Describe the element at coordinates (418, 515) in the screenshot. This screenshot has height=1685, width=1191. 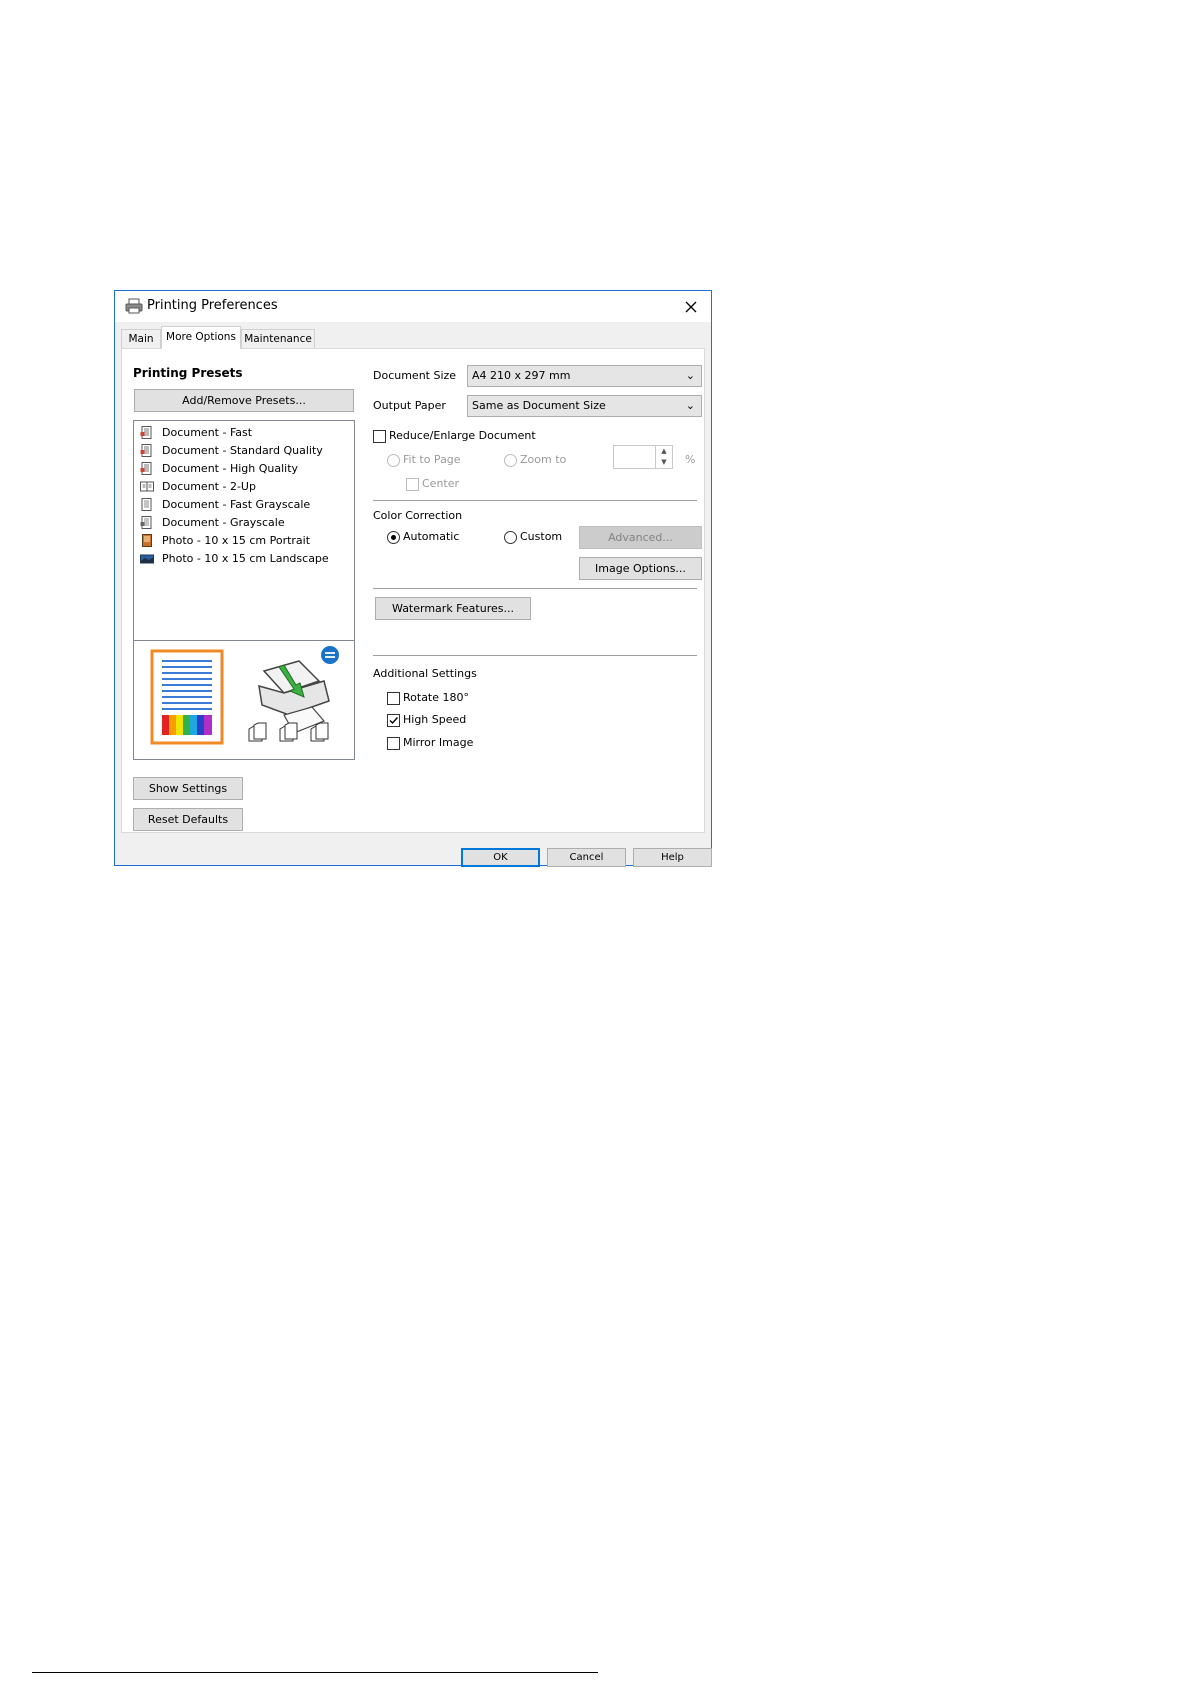
I see `color-correction-title: Color Correction` at that location.